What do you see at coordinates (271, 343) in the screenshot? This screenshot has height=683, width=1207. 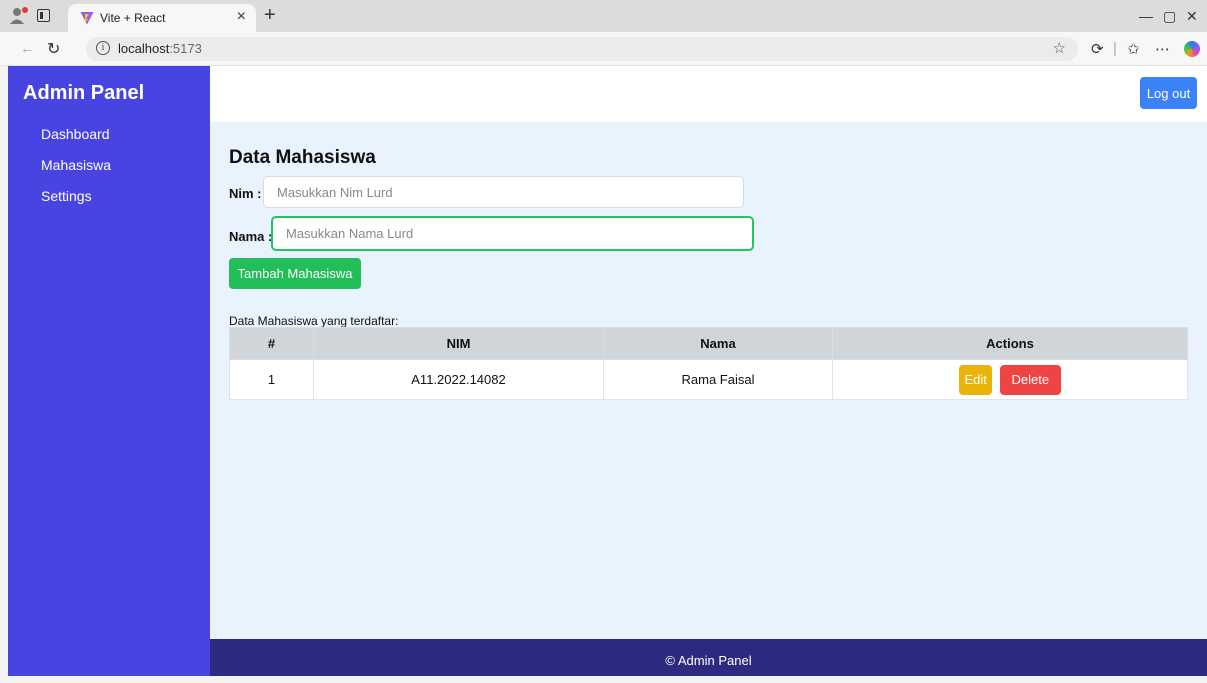 I see `col-header-number: #` at bounding box center [271, 343].